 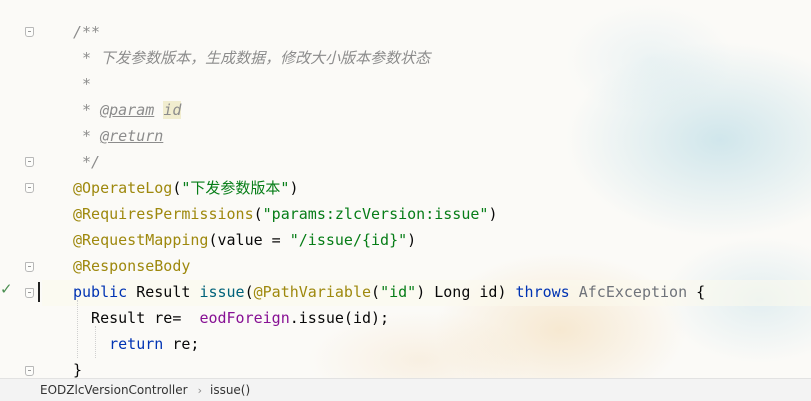 I want to click on code-token: eodForeign, so click(x=244, y=318).